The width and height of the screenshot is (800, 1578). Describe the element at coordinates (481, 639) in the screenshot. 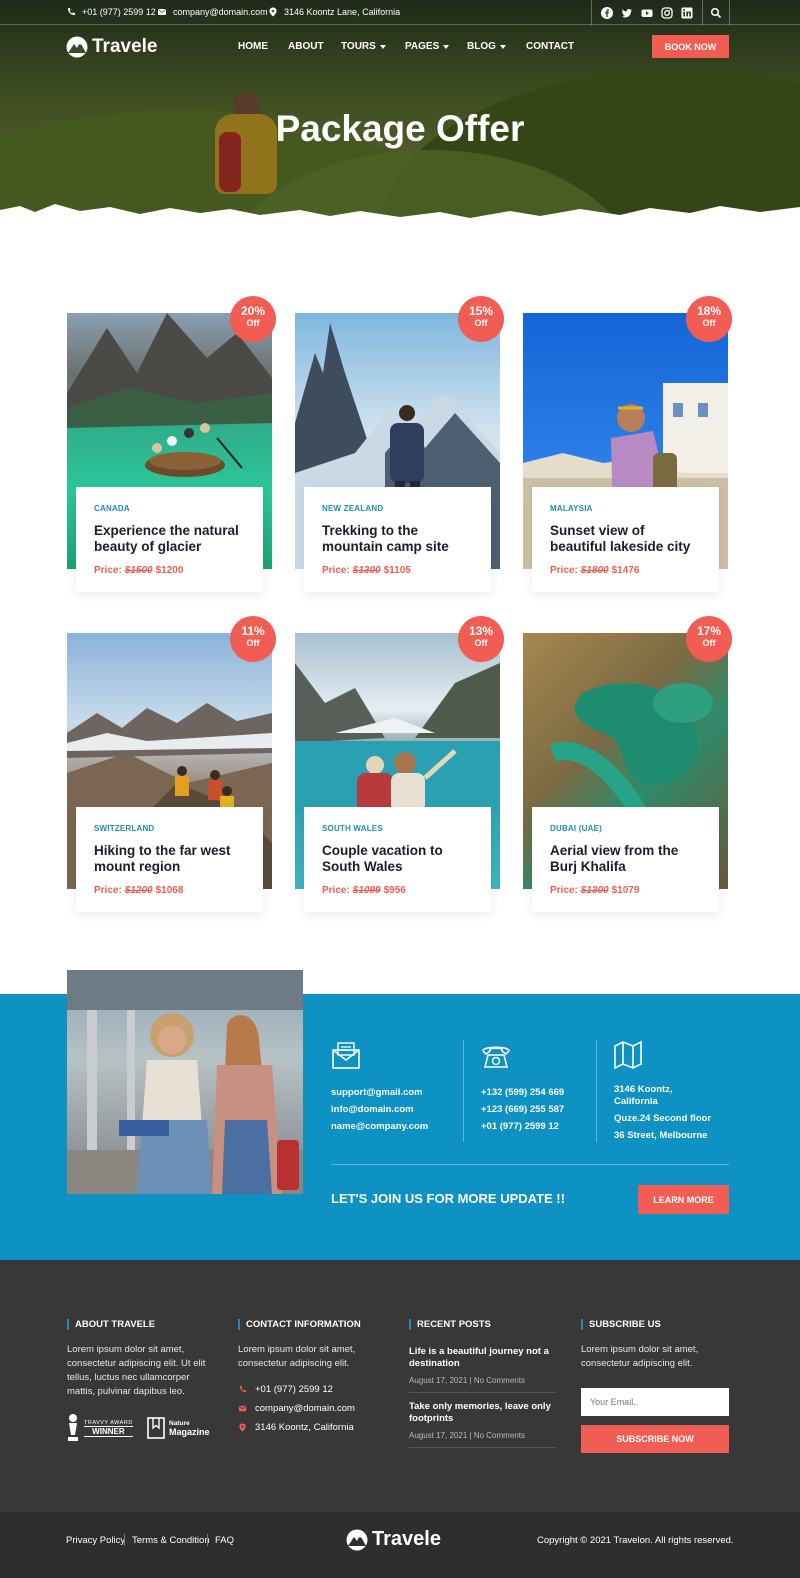

I see `discount-badge: 13% Off` at that location.